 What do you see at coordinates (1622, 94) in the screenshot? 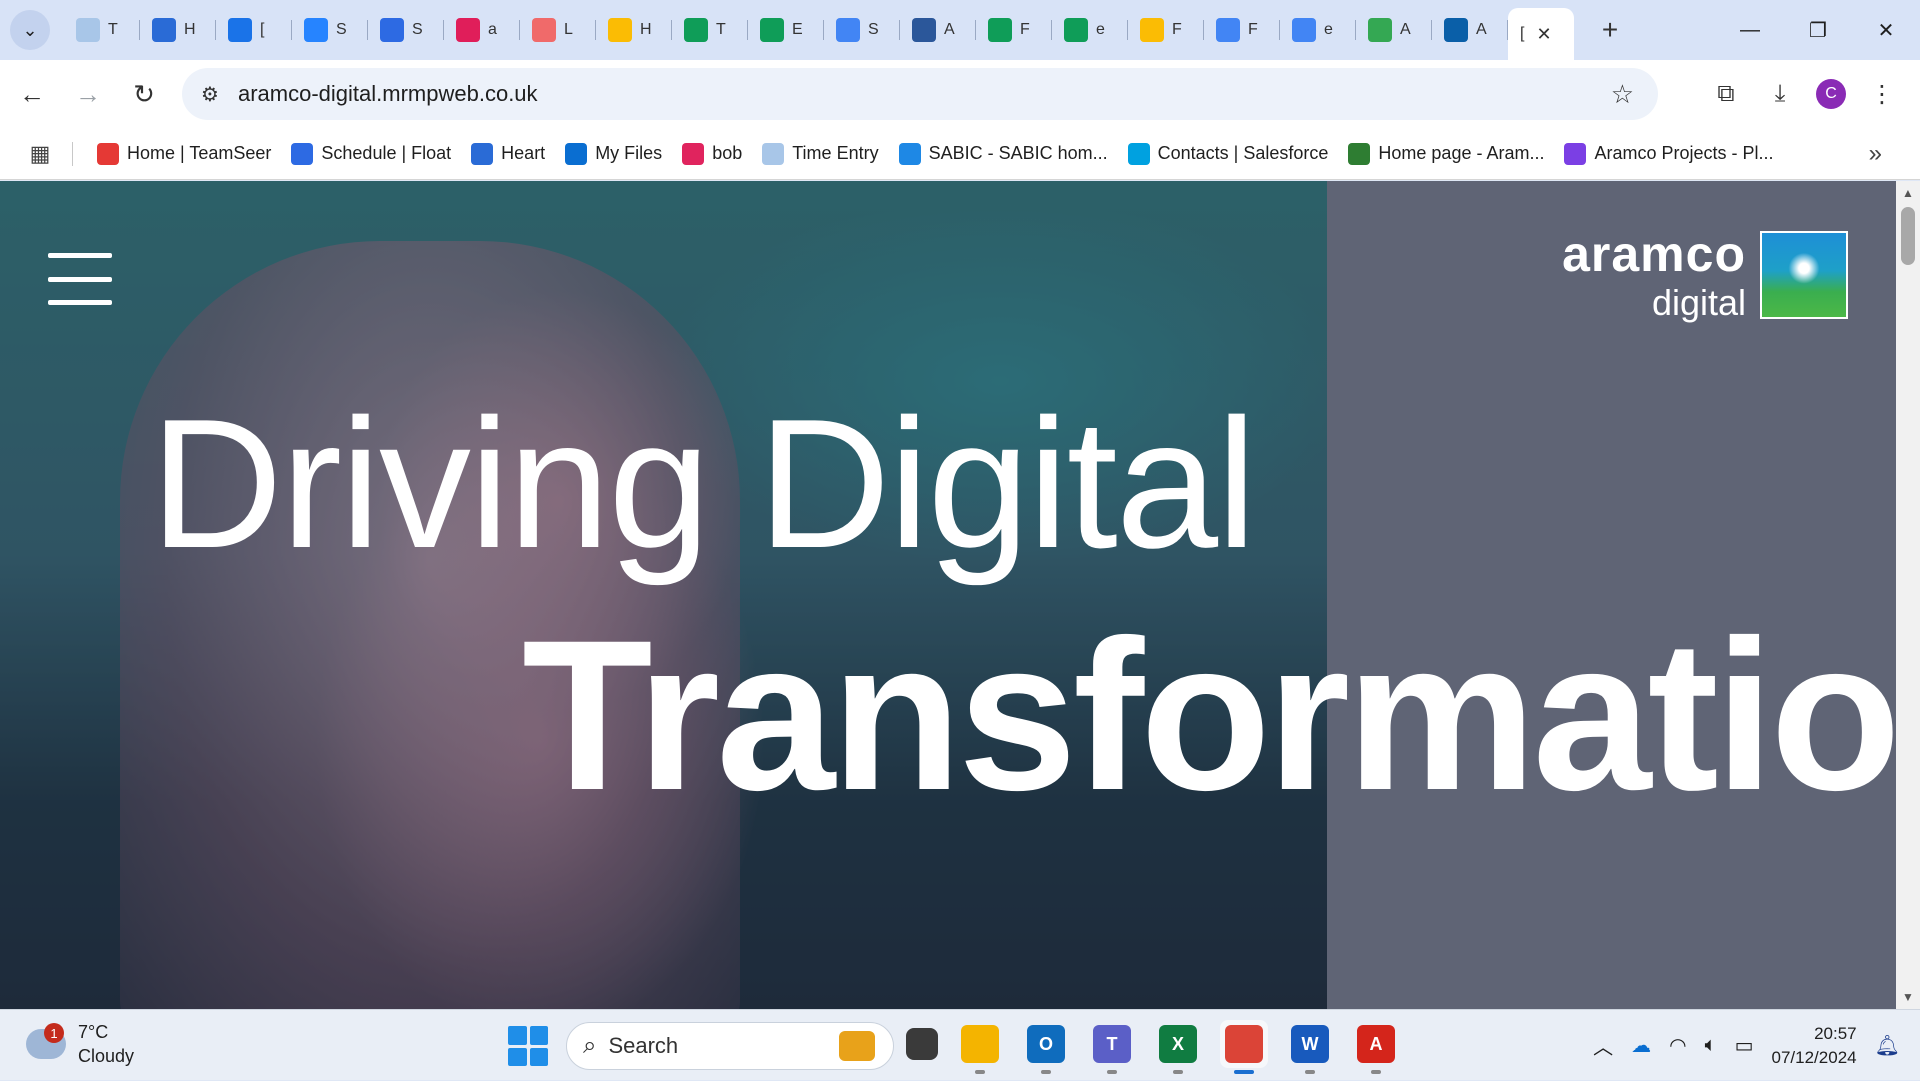
I see `bookmark-star-icon: ☆` at bounding box center [1622, 94].